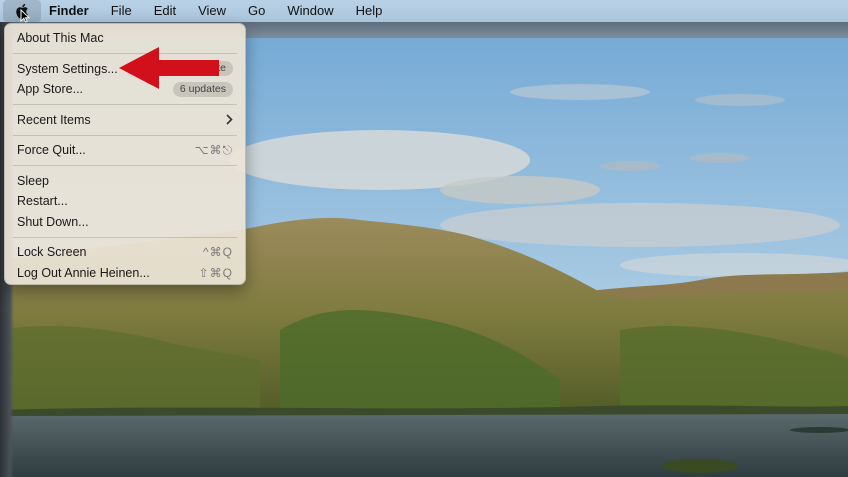  I want to click on menu-item-lock-screen: Lock Screen ^⌘Q, so click(125, 252).